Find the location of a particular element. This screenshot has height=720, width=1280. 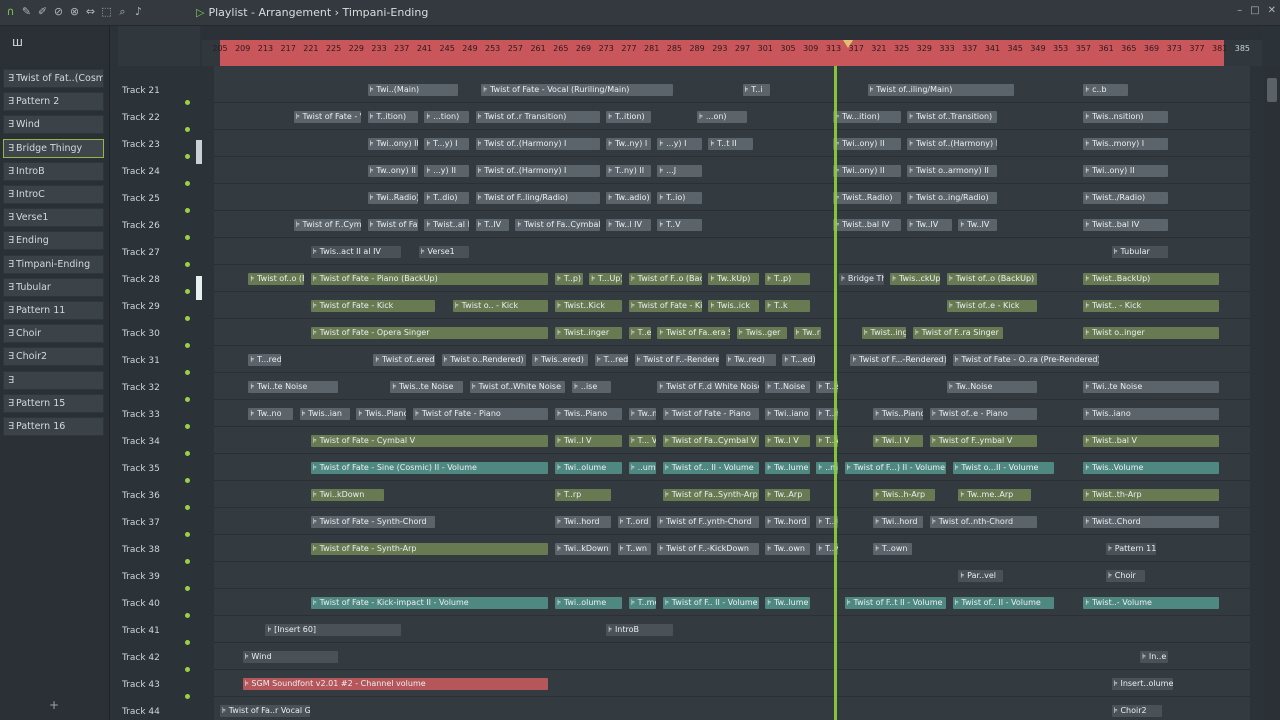

track-name: Track 30 is located at coordinates (141, 334).